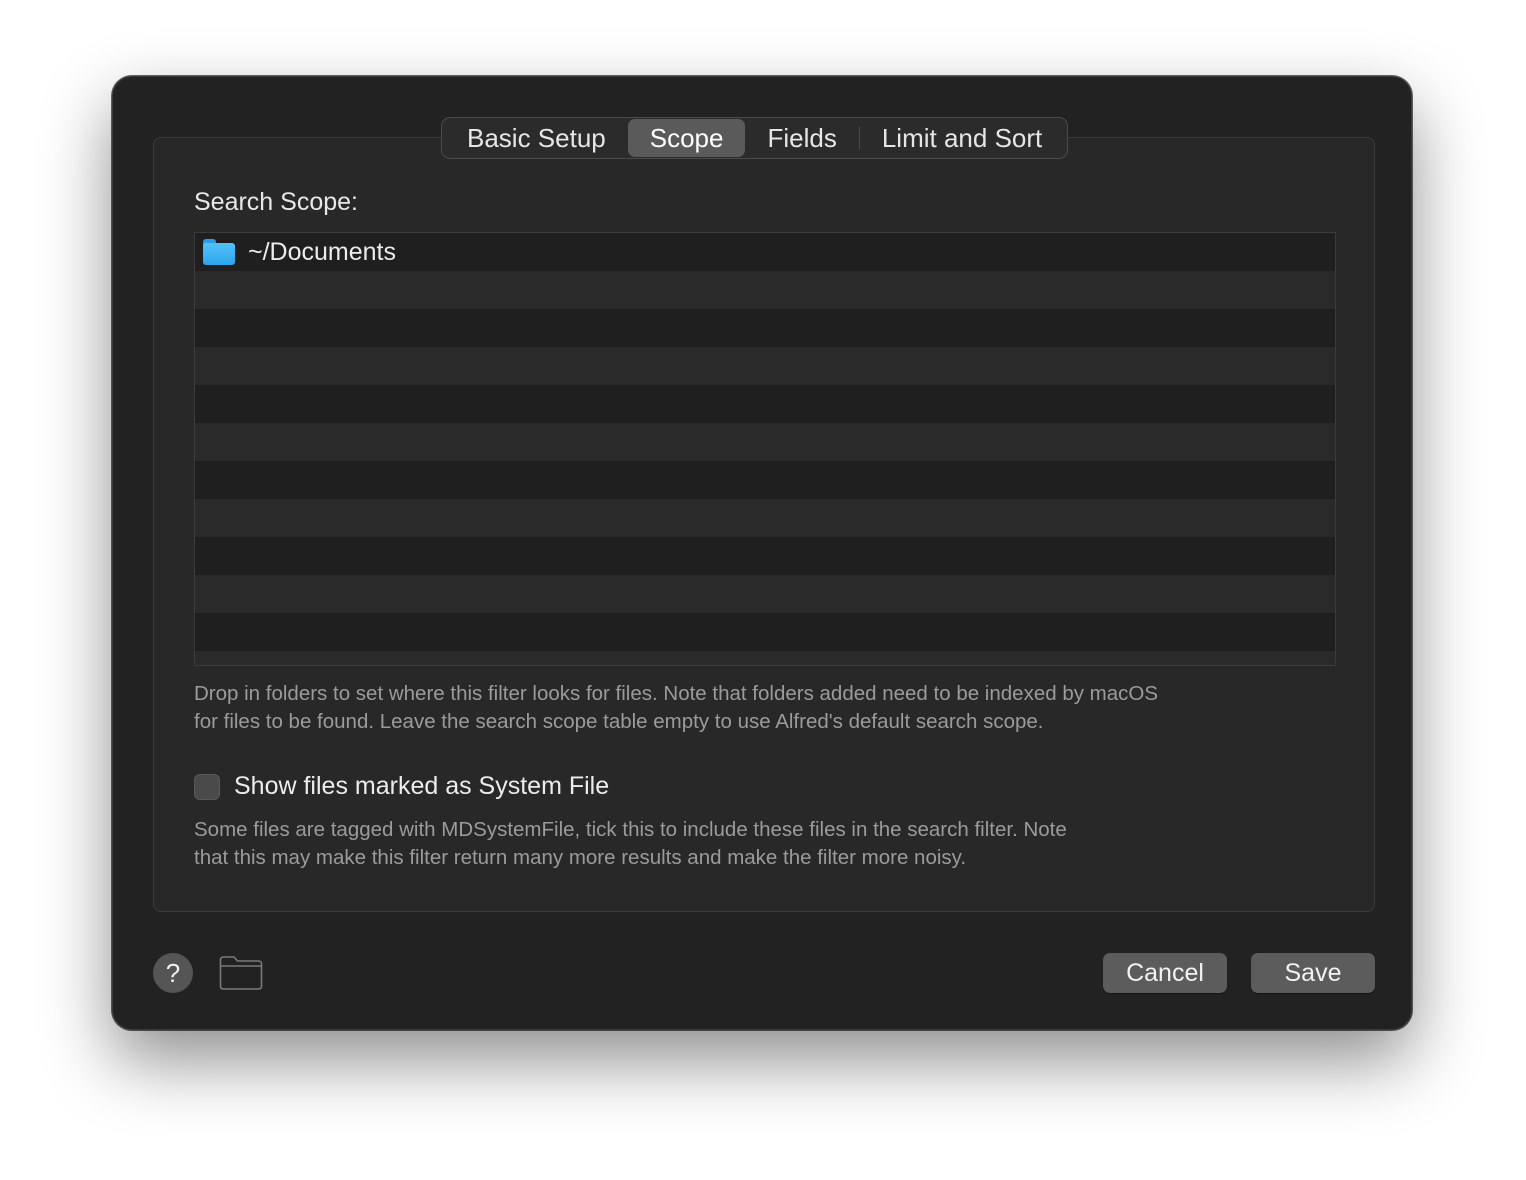  I want to click on table-row: ~/Documents, so click(765, 252).